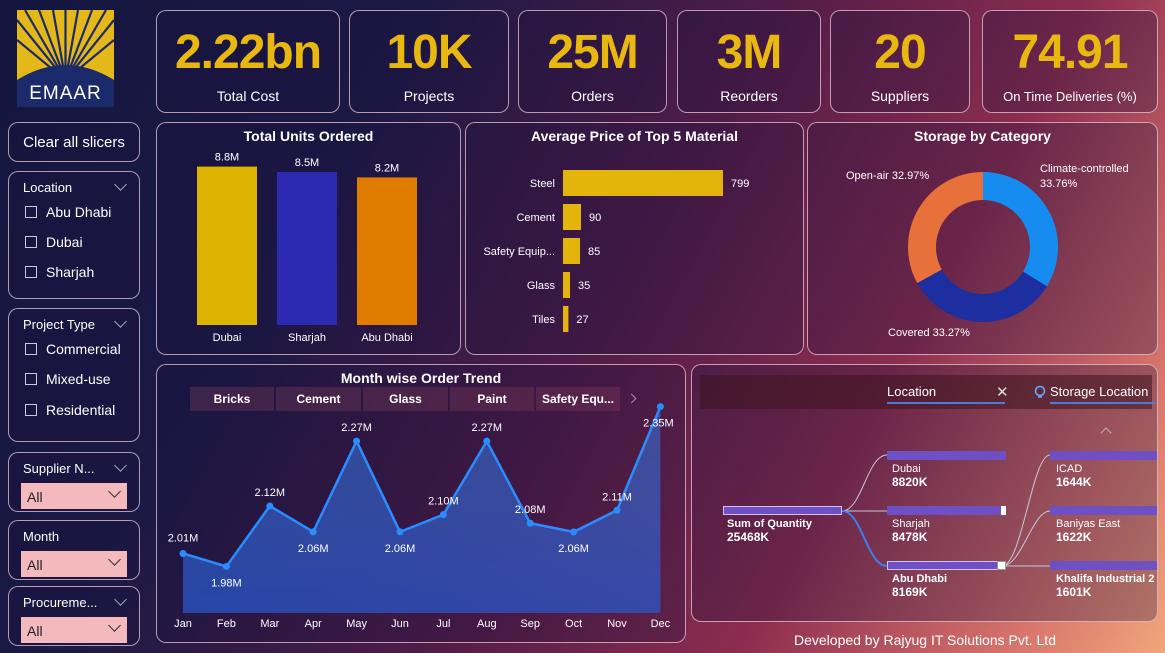 Image resolution: width=1165 pixels, height=653 pixels. I want to click on month-label: Apr, so click(313, 624).